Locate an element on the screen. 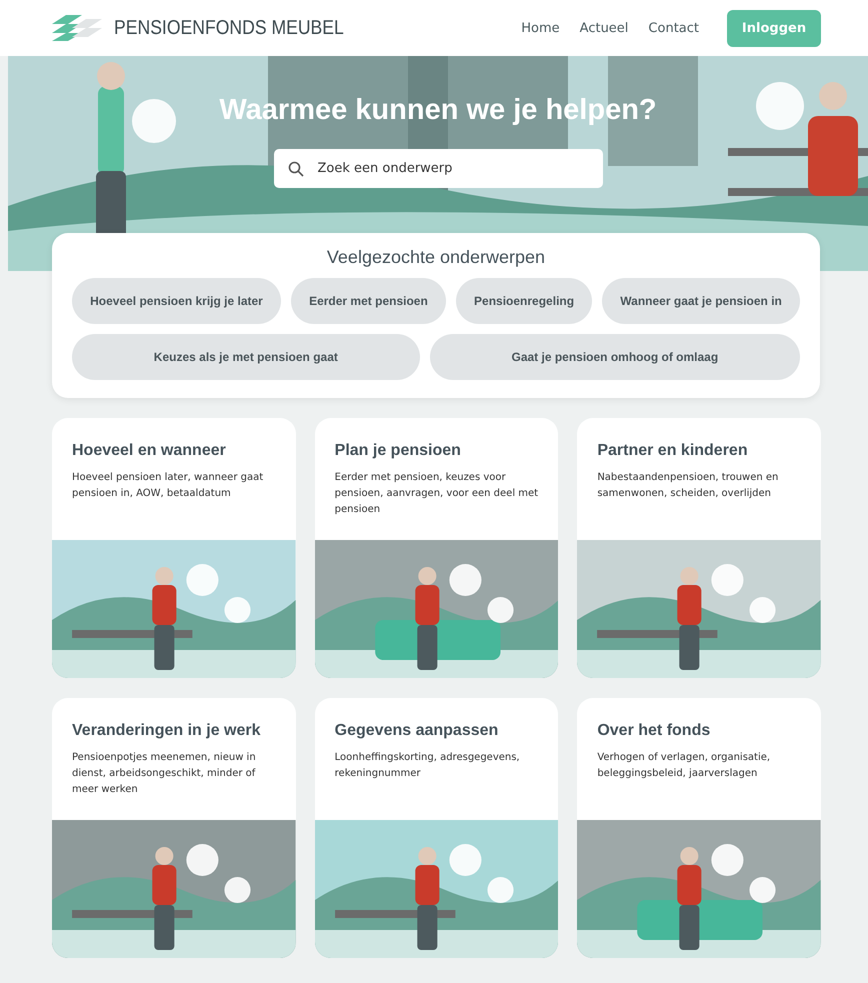 Image resolution: width=868 pixels, height=983 pixels. card-title: Hoeveel en wanneer is located at coordinates (149, 451).